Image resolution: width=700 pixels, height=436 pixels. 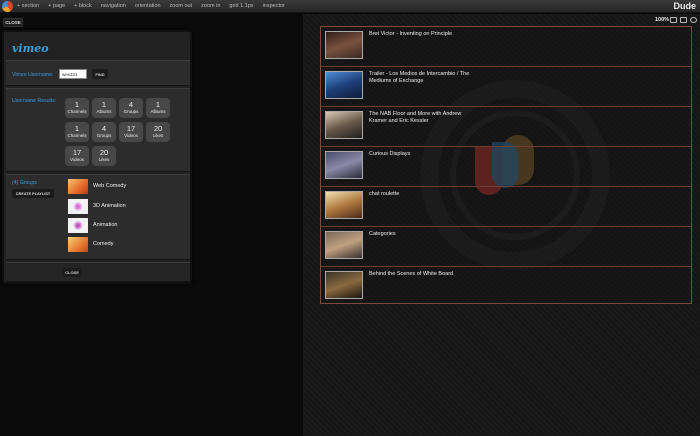 I want to click on zoom-level: 100%, so click(x=662, y=20).